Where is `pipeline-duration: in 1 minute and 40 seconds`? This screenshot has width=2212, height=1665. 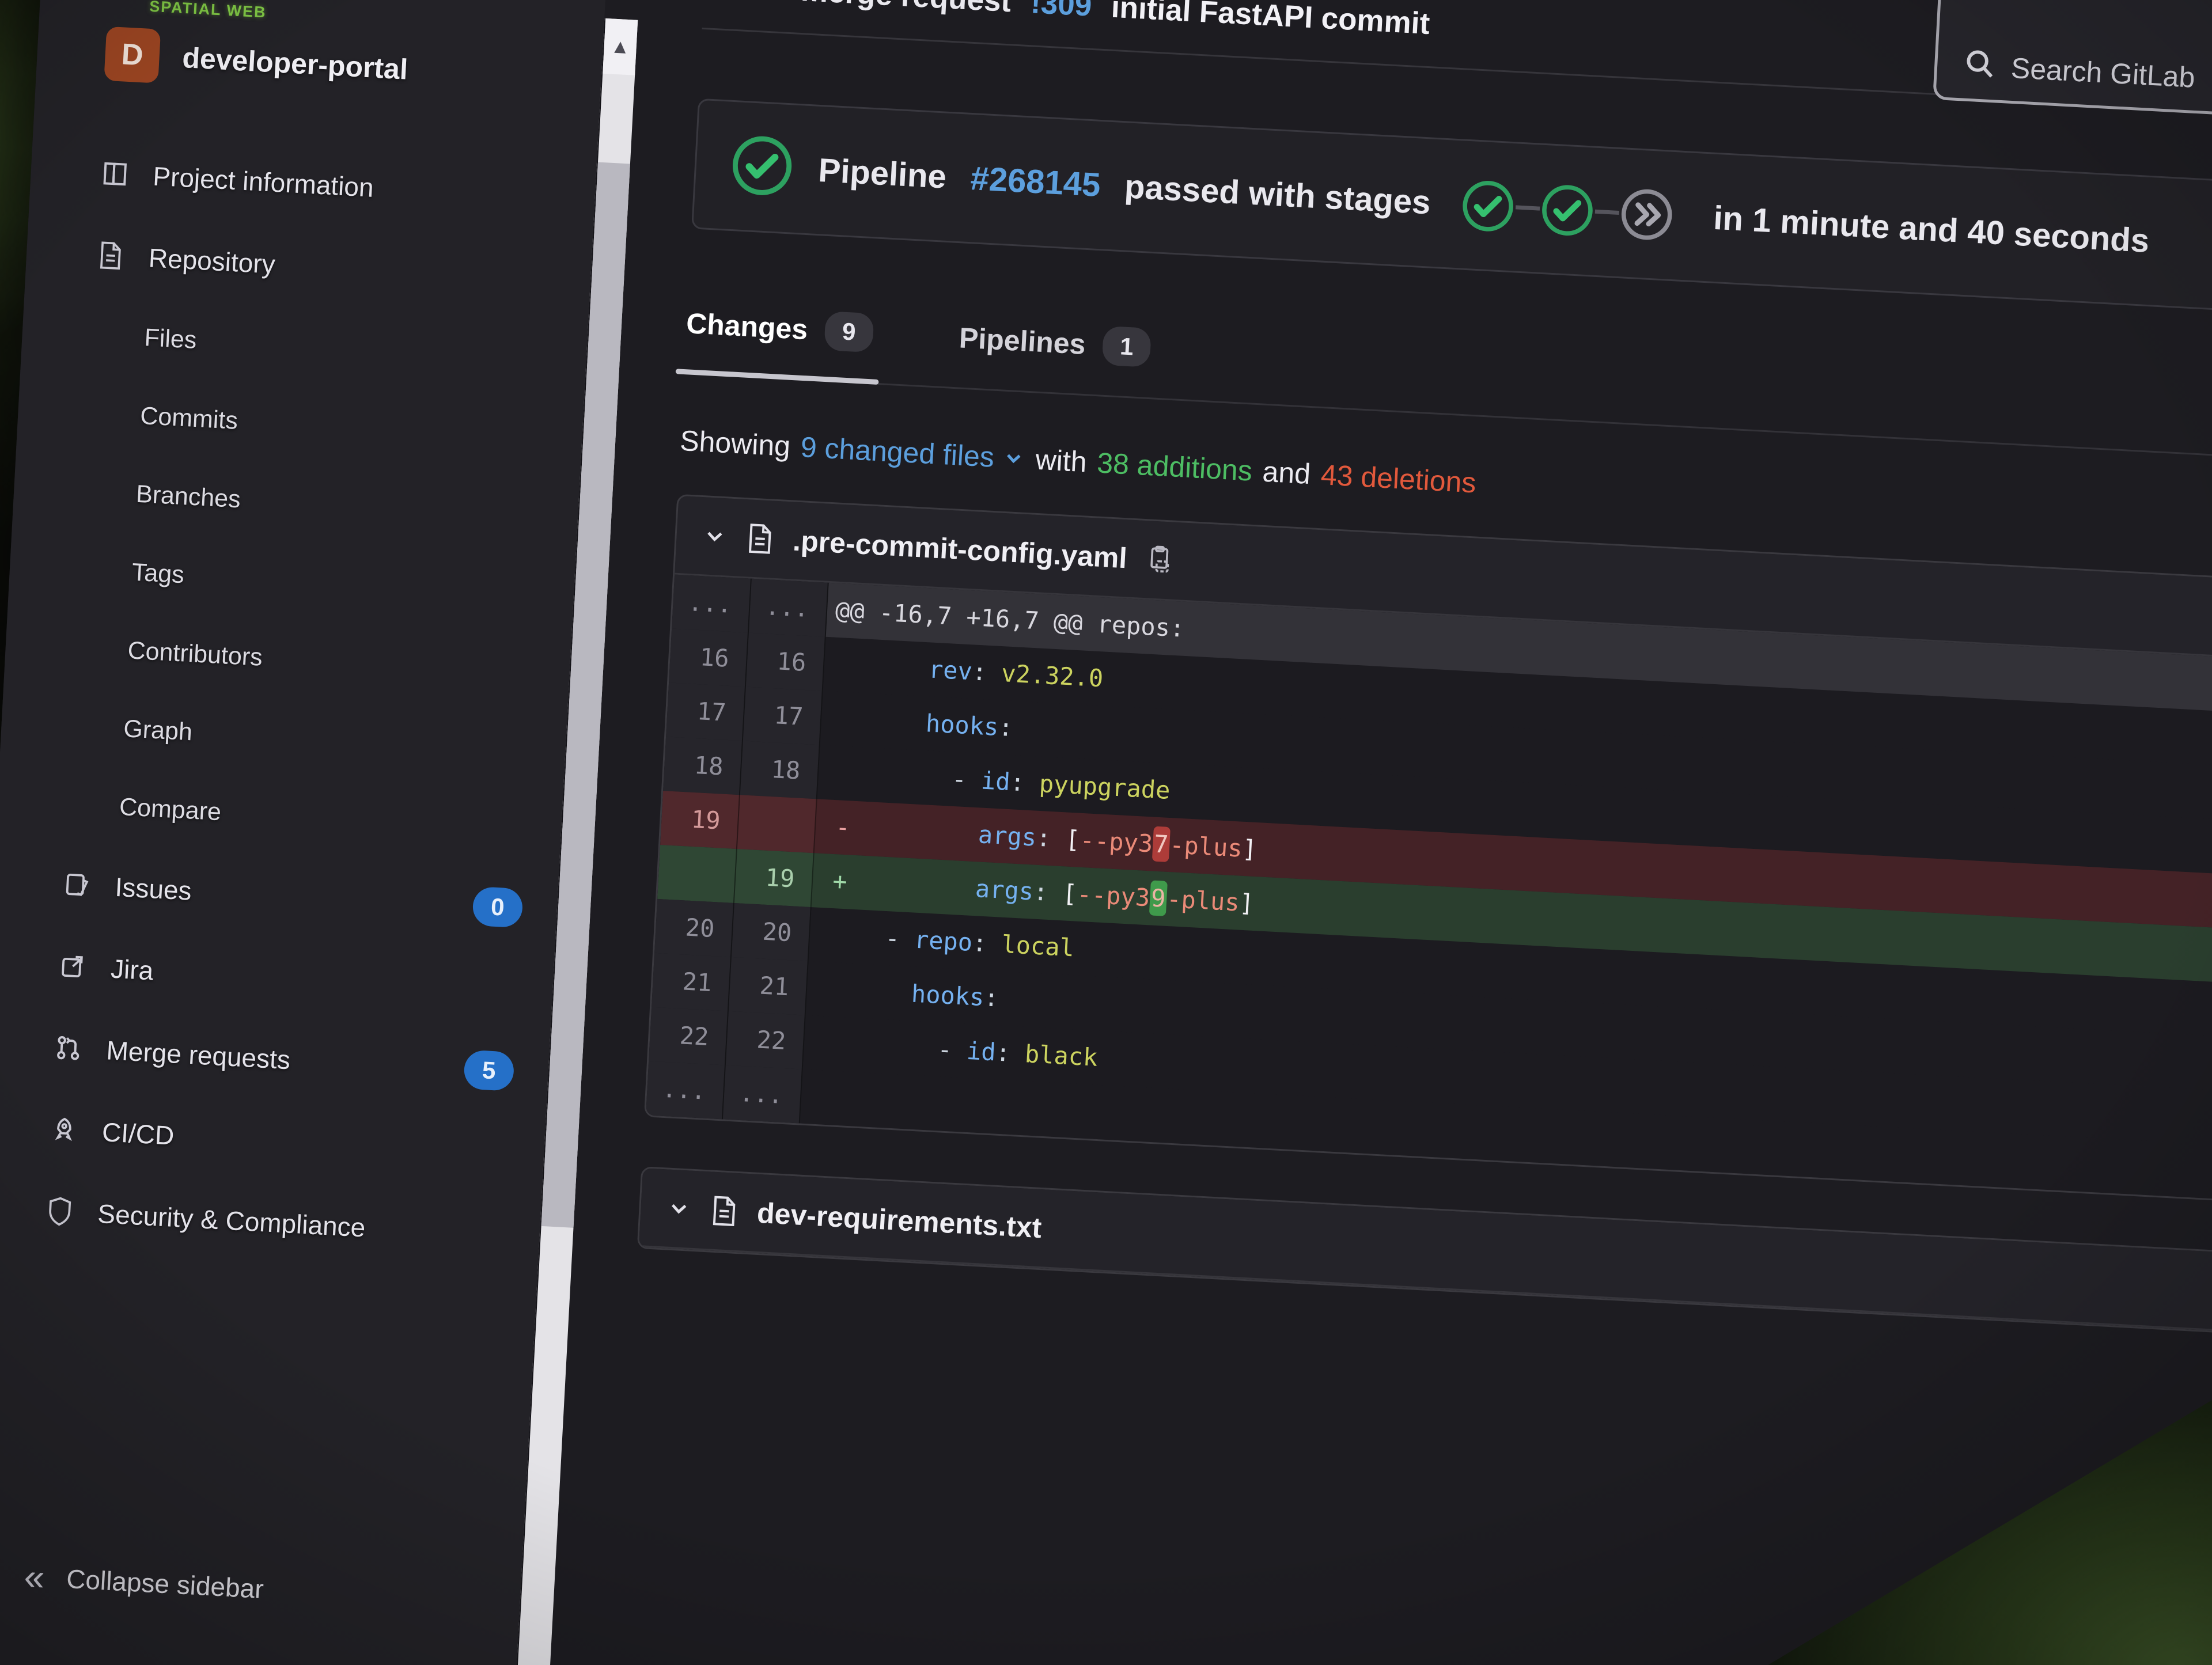
pipeline-duration: in 1 minute and 40 seconds is located at coordinates (1931, 229).